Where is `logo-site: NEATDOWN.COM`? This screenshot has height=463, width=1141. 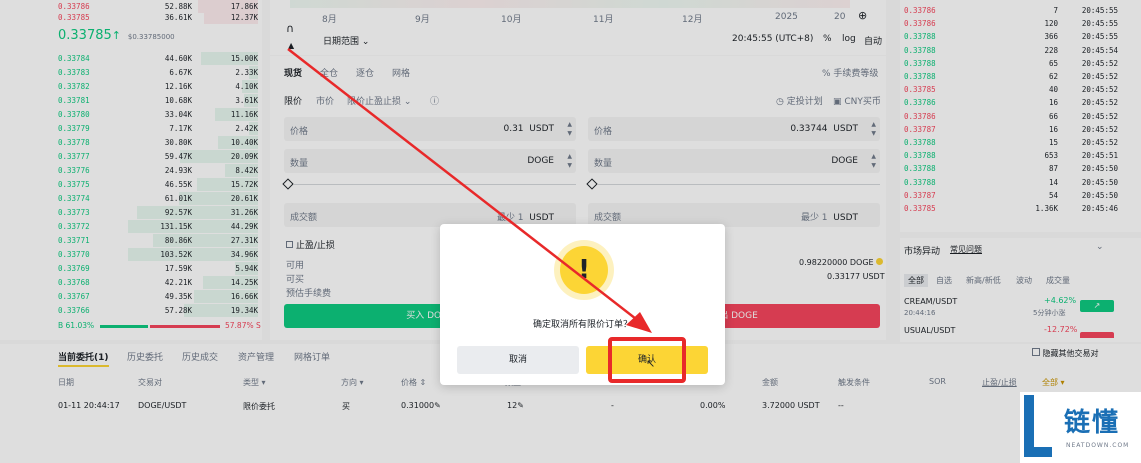 logo-site: NEATDOWN.COM is located at coordinates (1098, 445).